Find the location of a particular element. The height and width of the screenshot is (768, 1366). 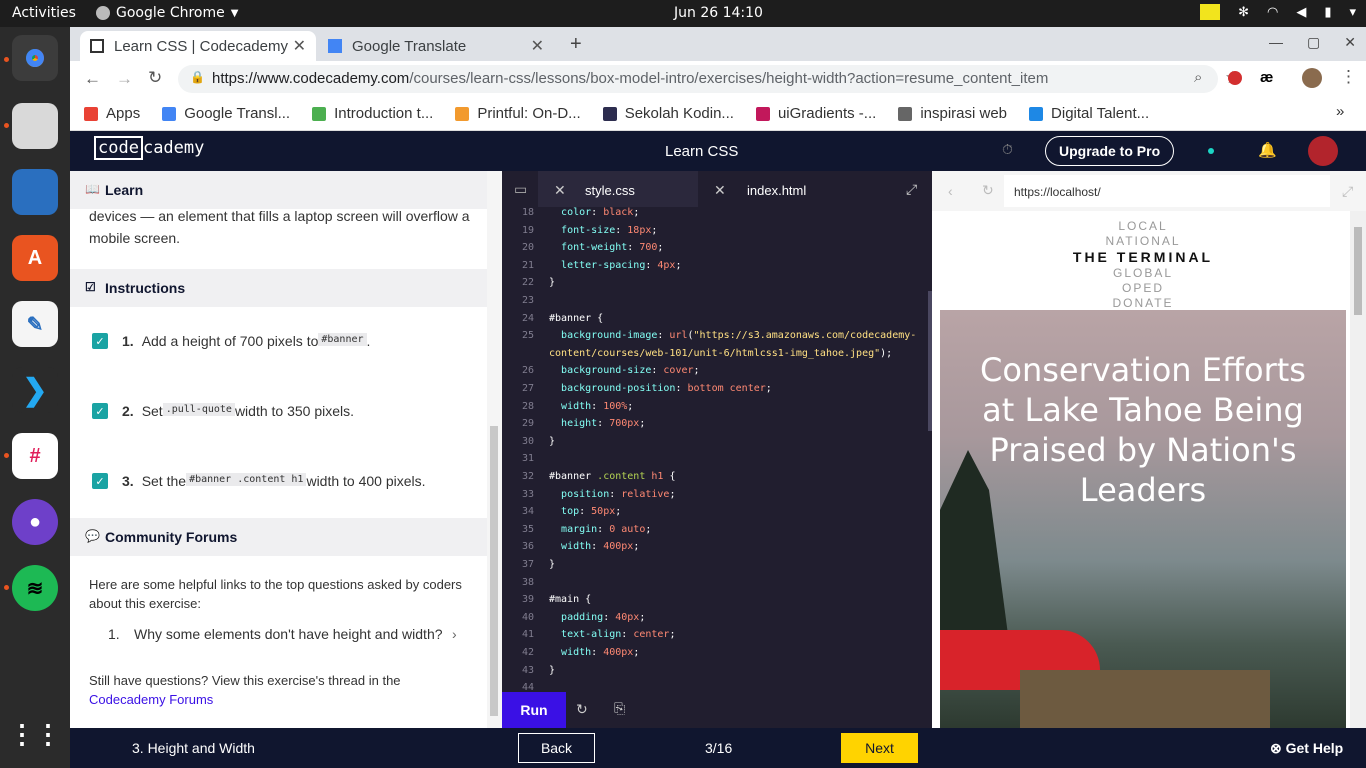

upgrade-button: Upgrade to Pro is located at coordinates (1110, 151).